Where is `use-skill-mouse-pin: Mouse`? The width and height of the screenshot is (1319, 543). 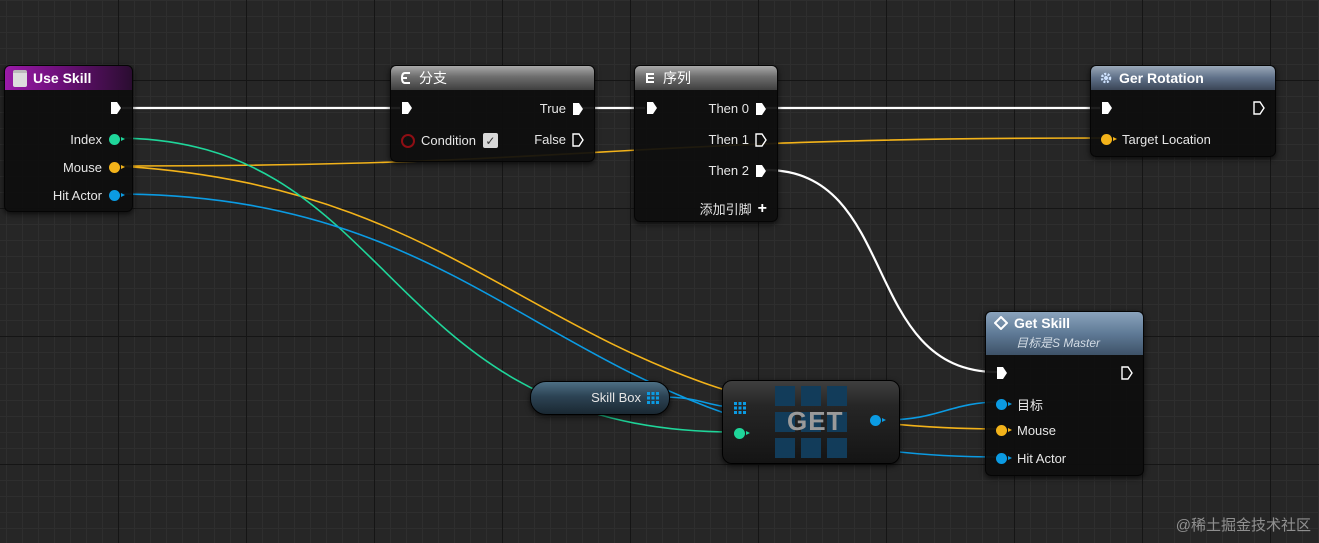 use-skill-mouse-pin: Mouse is located at coordinates (93, 167).